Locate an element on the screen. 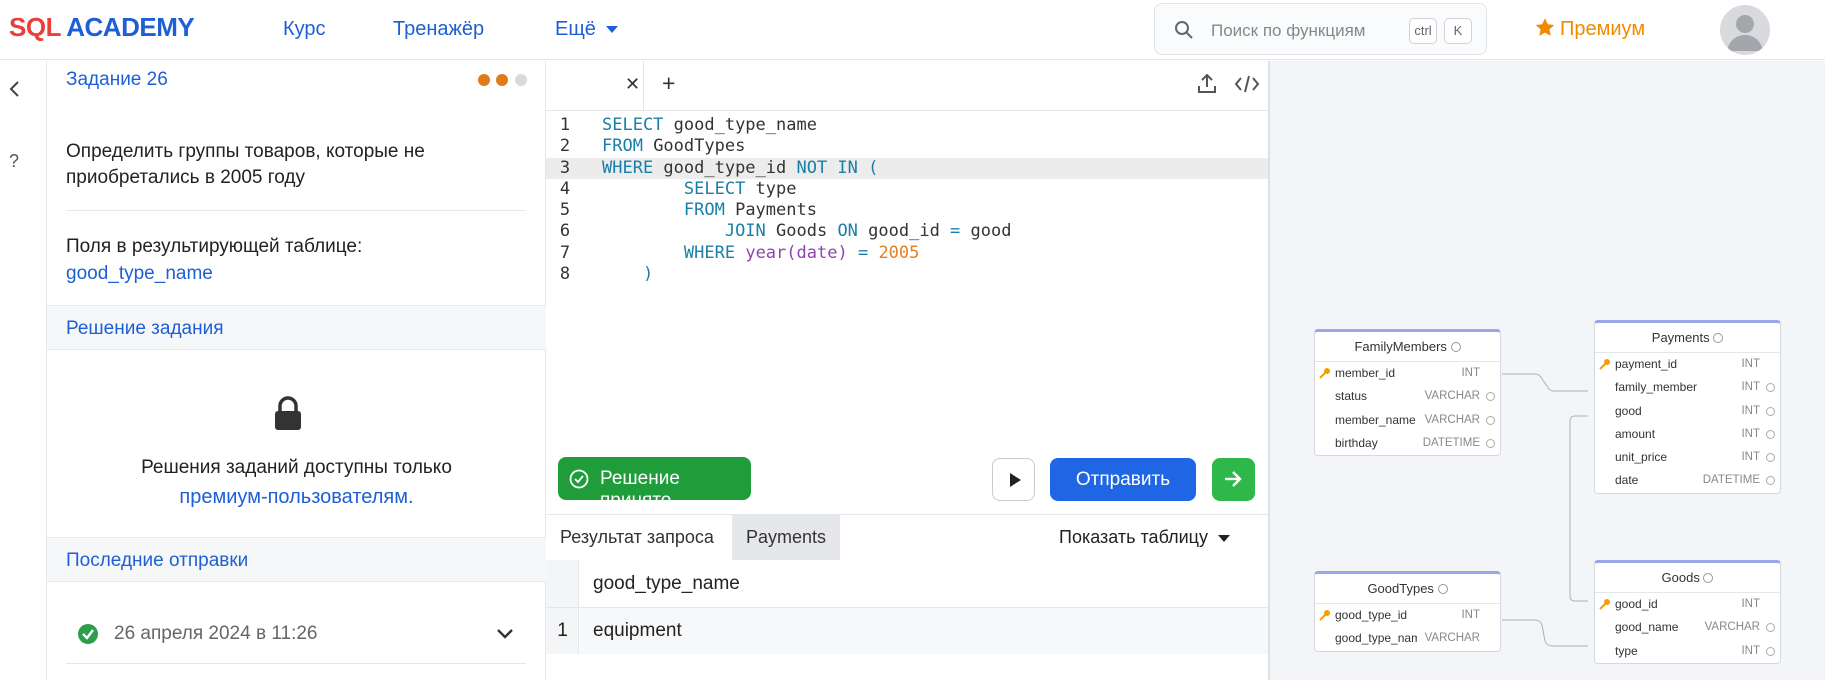  submissions-header: Последние отправки is located at coordinates (296, 559).